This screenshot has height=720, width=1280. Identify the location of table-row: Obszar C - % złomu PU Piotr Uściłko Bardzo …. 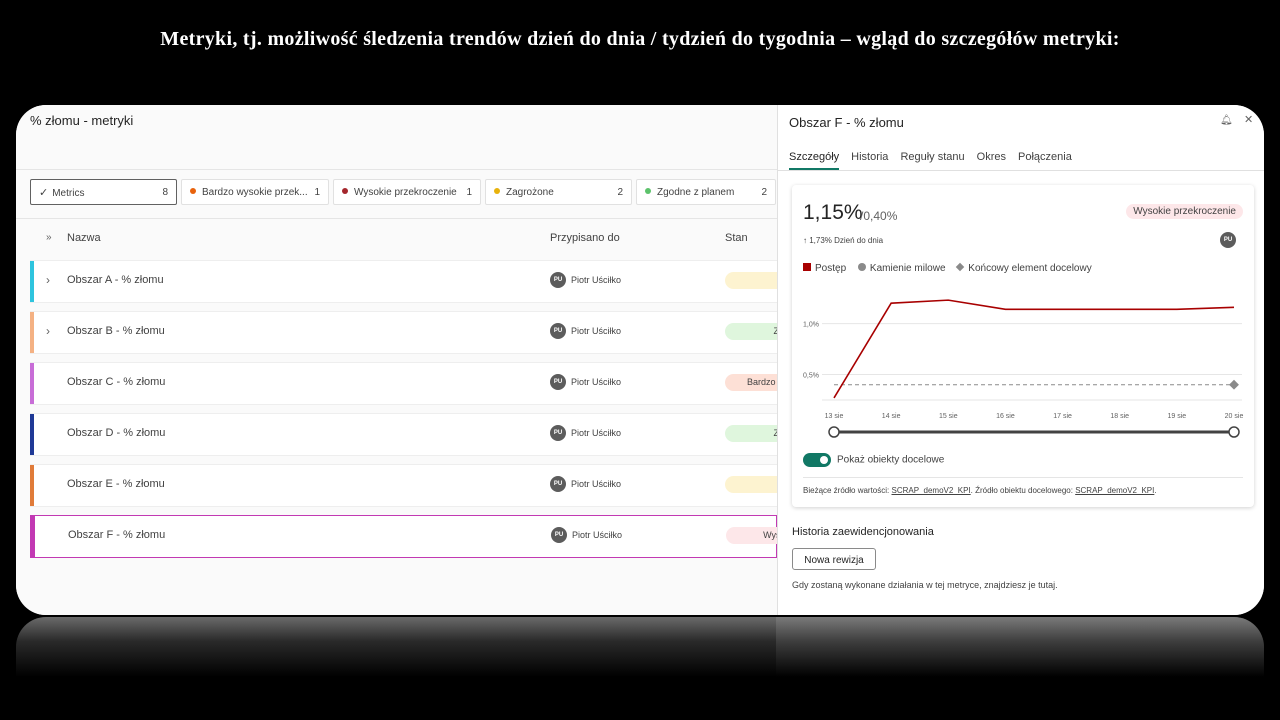
(412, 383).